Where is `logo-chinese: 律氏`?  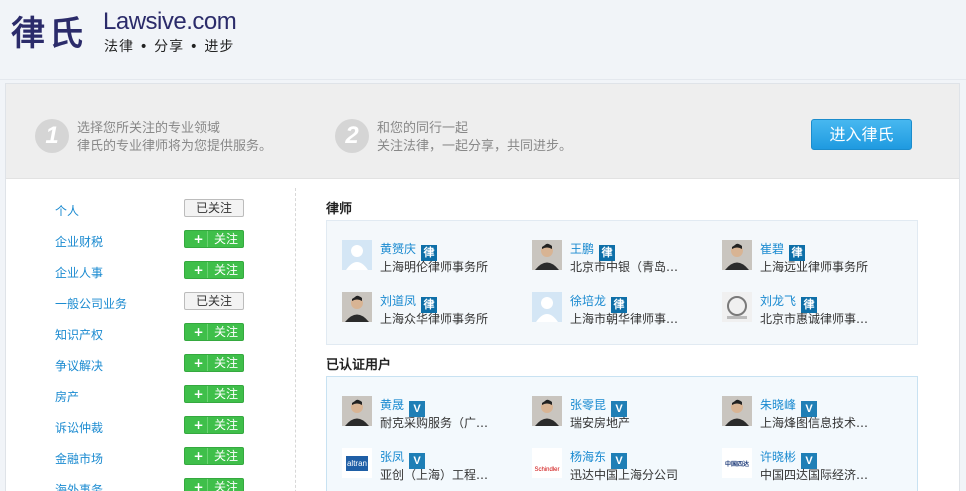 logo-chinese: 律氏 is located at coordinates (49, 30).